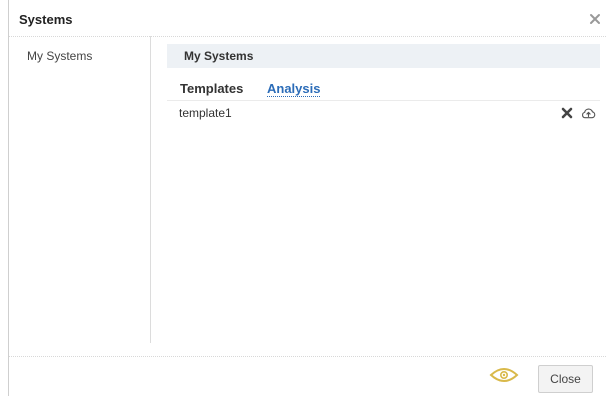  Describe the element at coordinates (307, 18) in the screenshot. I see `dialog-titlebar: Systems` at that location.